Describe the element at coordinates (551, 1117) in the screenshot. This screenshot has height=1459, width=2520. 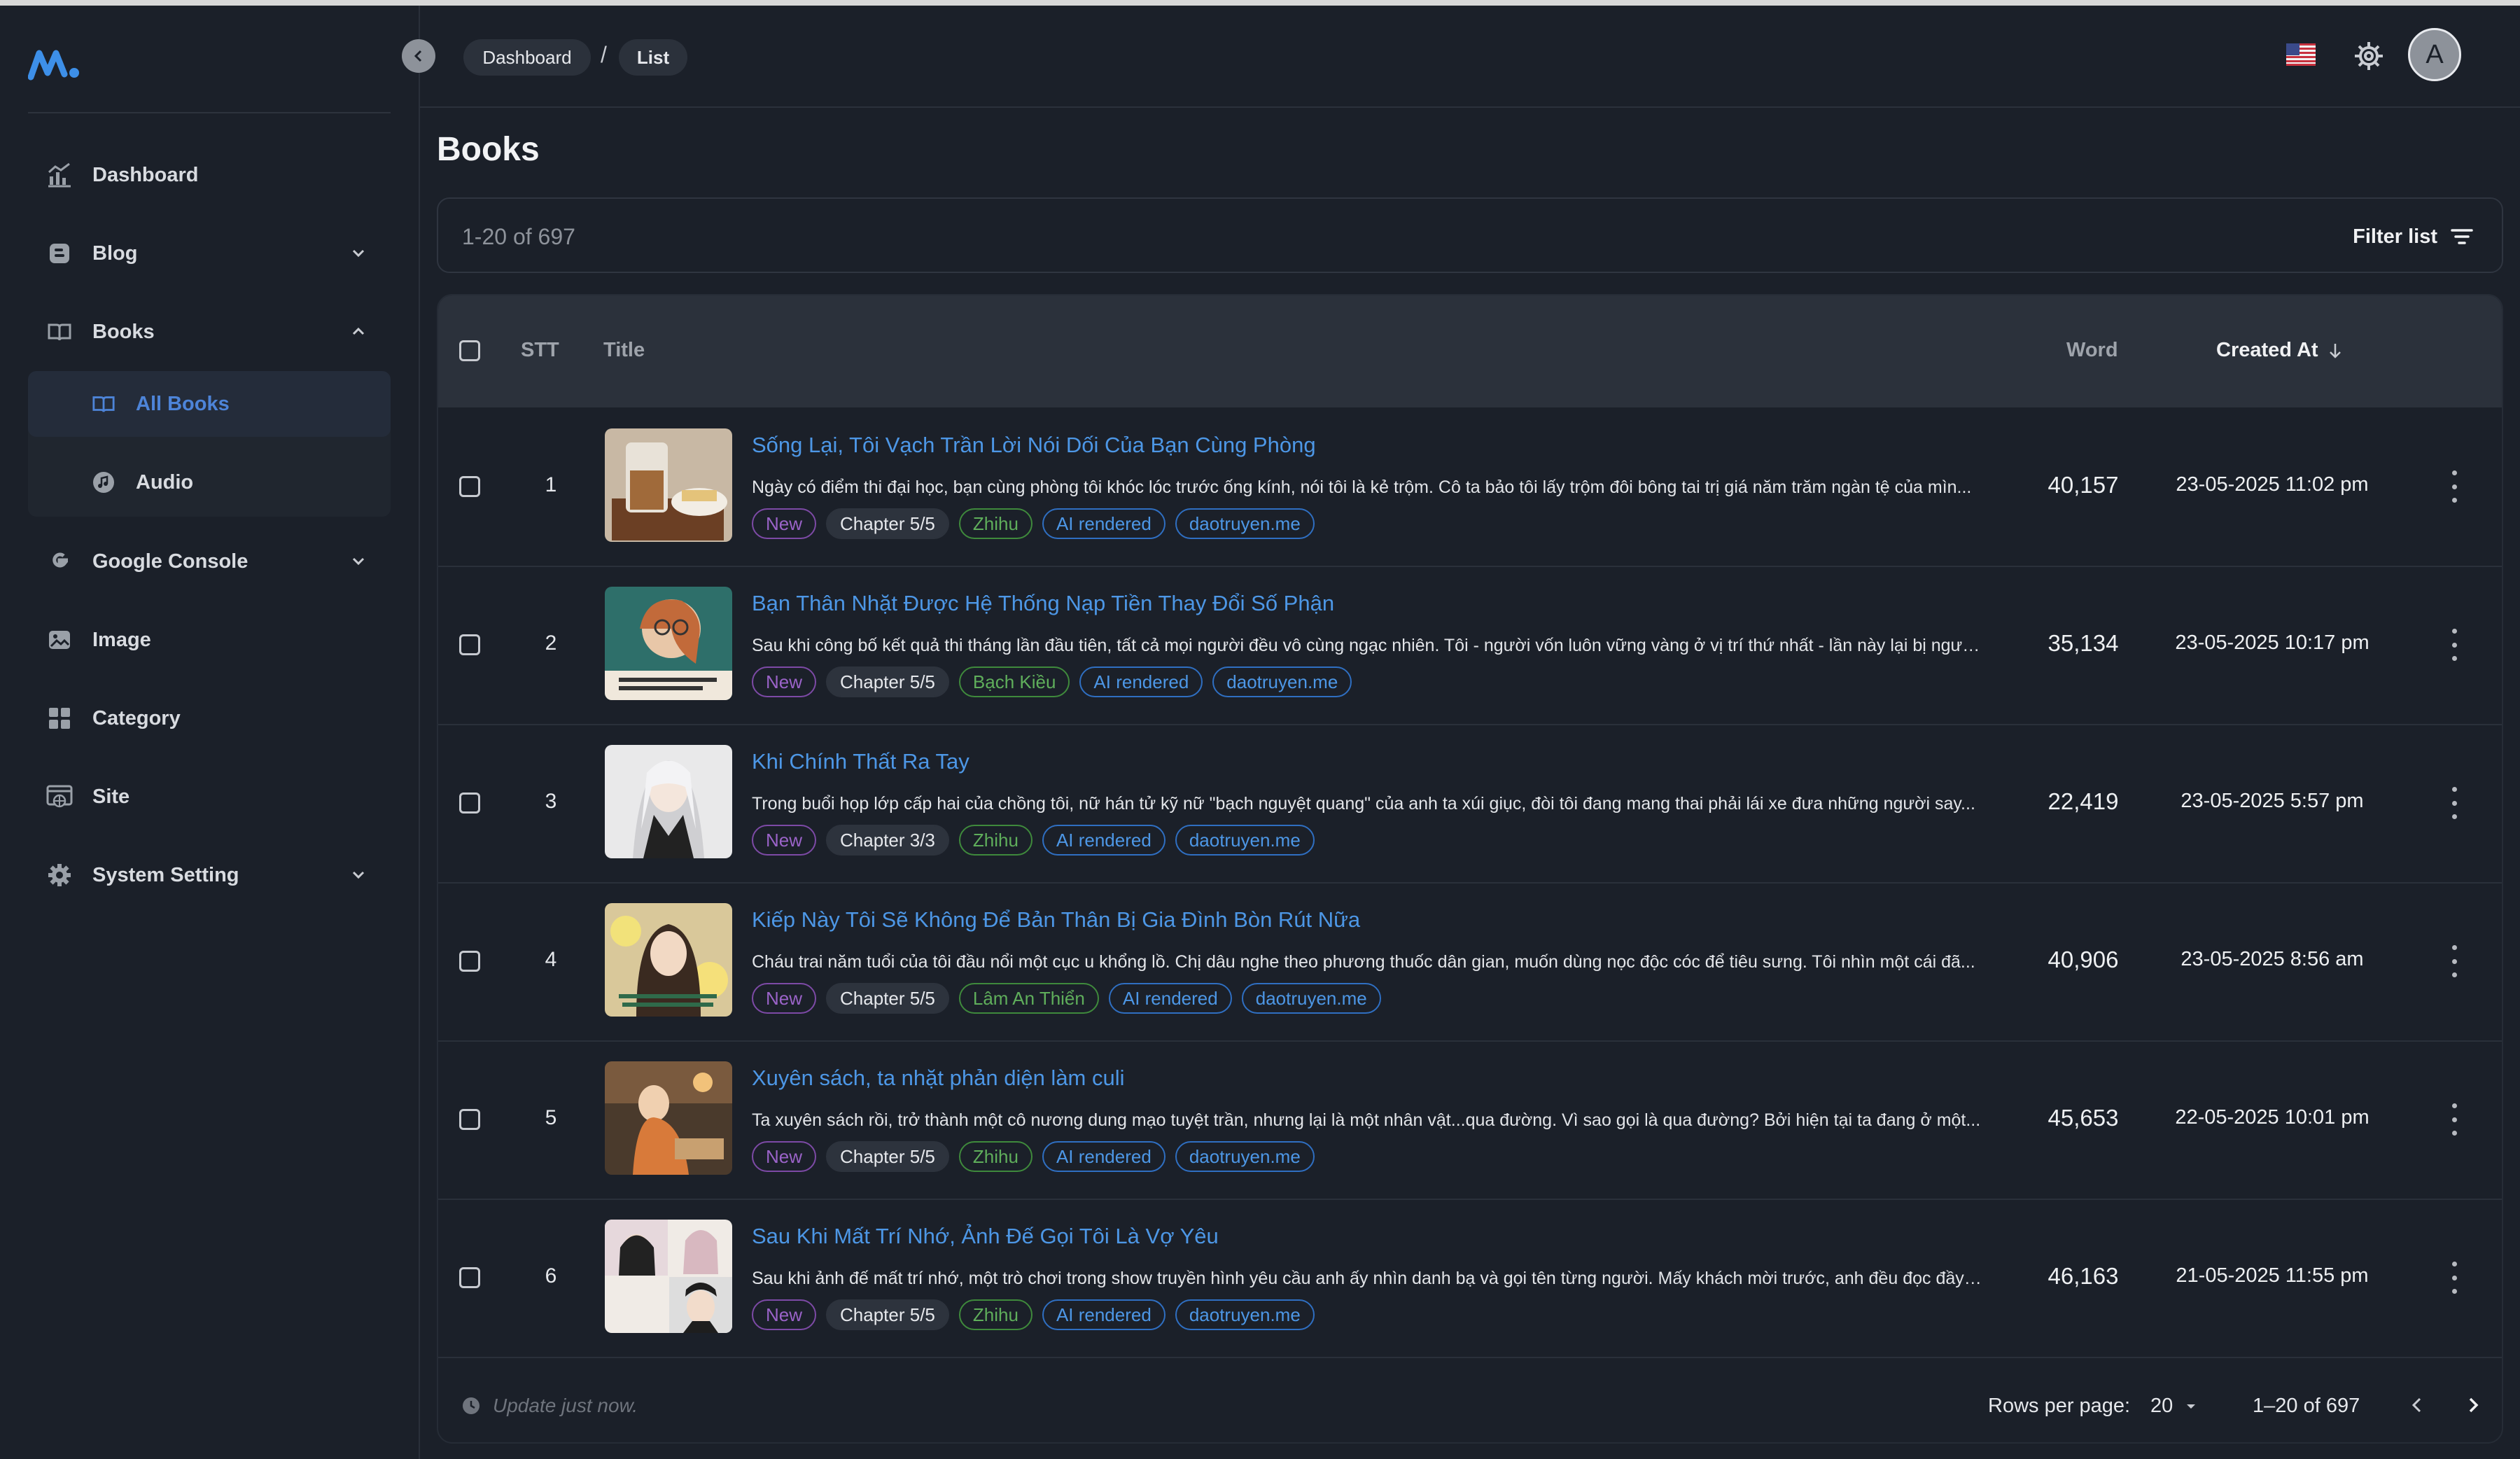
I see `row-stt: 5` at that location.